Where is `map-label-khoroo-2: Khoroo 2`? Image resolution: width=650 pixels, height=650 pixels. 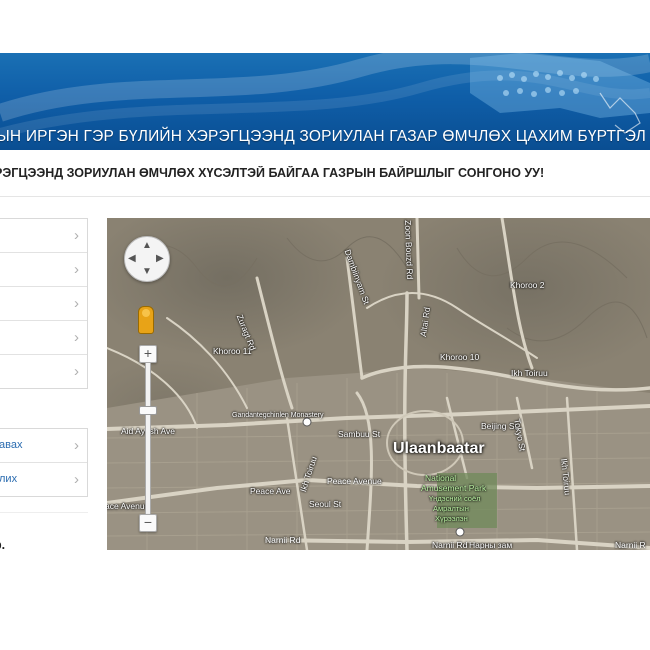 map-label-khoroo-2: Khoroo 2 is located at coordinates (527, 285).